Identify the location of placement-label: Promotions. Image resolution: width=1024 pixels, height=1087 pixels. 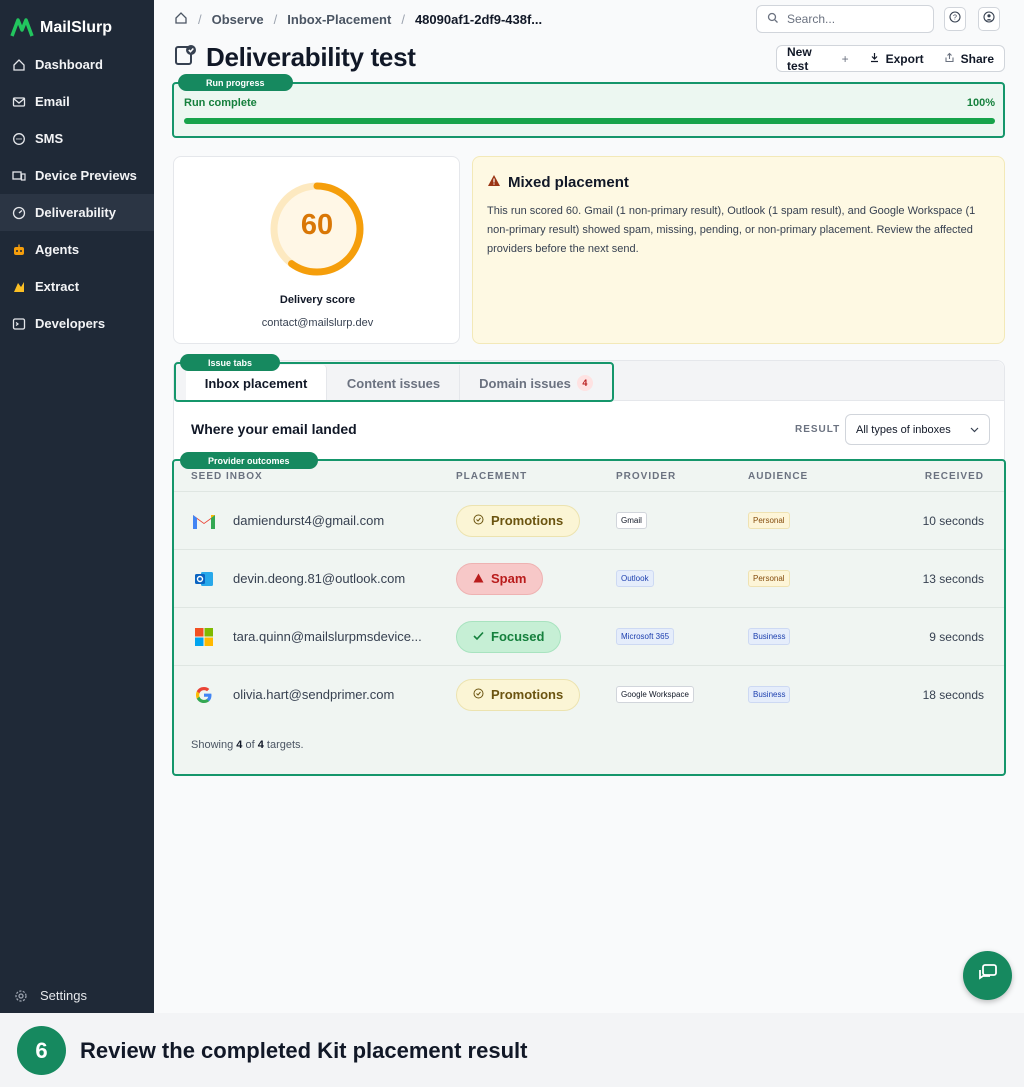
(527, 520).